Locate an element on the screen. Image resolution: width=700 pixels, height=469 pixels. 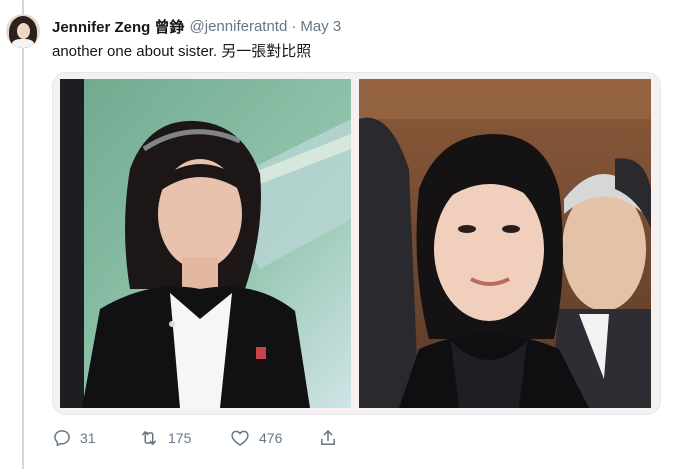
share-icon is located at coordinates (328, 437).